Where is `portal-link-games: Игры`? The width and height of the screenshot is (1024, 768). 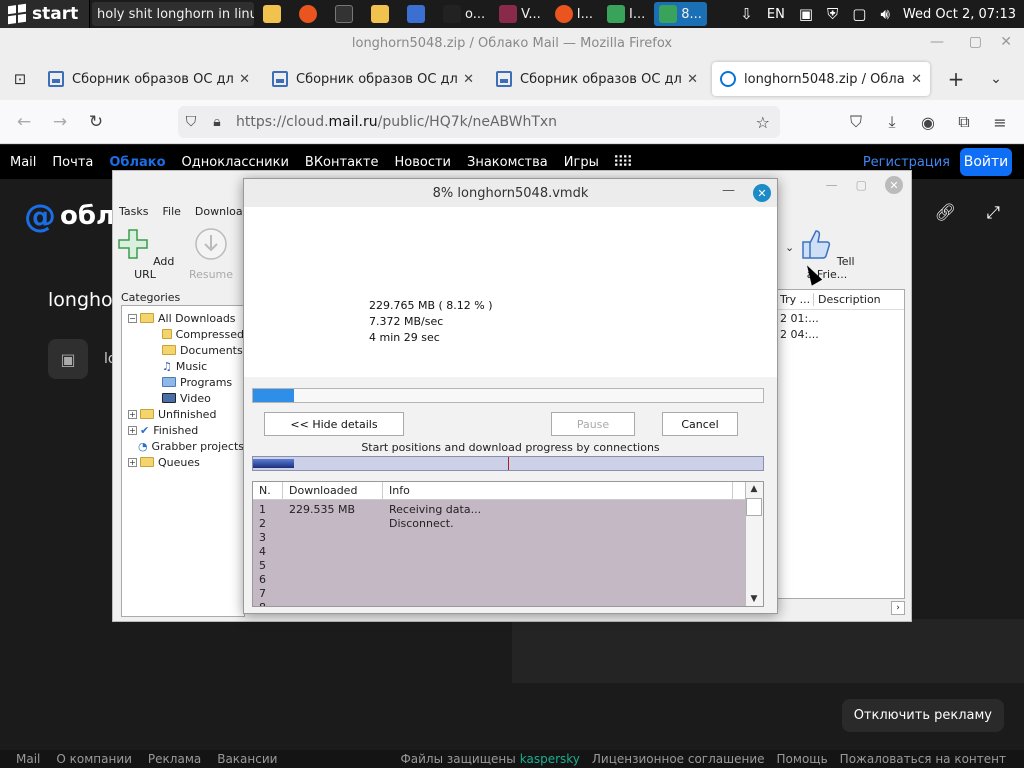
portal-link-games: Игры is located at coordinates (581, 162).